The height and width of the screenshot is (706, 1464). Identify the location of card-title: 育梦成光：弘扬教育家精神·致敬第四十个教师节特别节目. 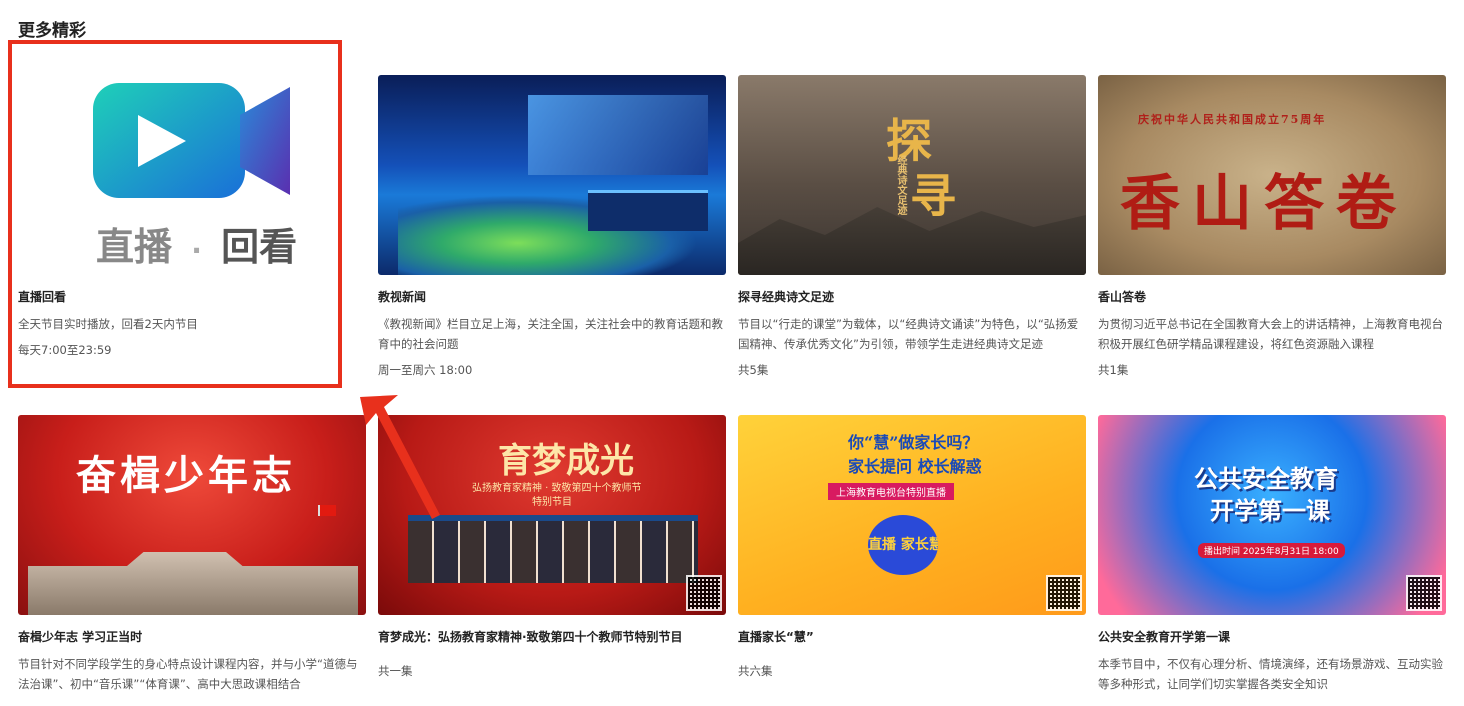
(552, 637).